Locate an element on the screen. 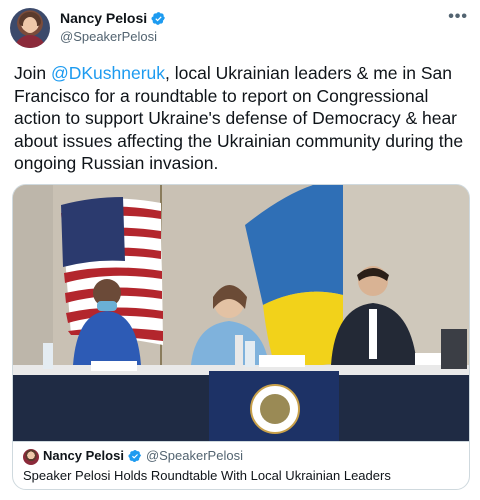 Image resolution: width=480 pixels, height=500 pixels. author-handle: @SpeakerPelosi is located at coordinates (108, 36).